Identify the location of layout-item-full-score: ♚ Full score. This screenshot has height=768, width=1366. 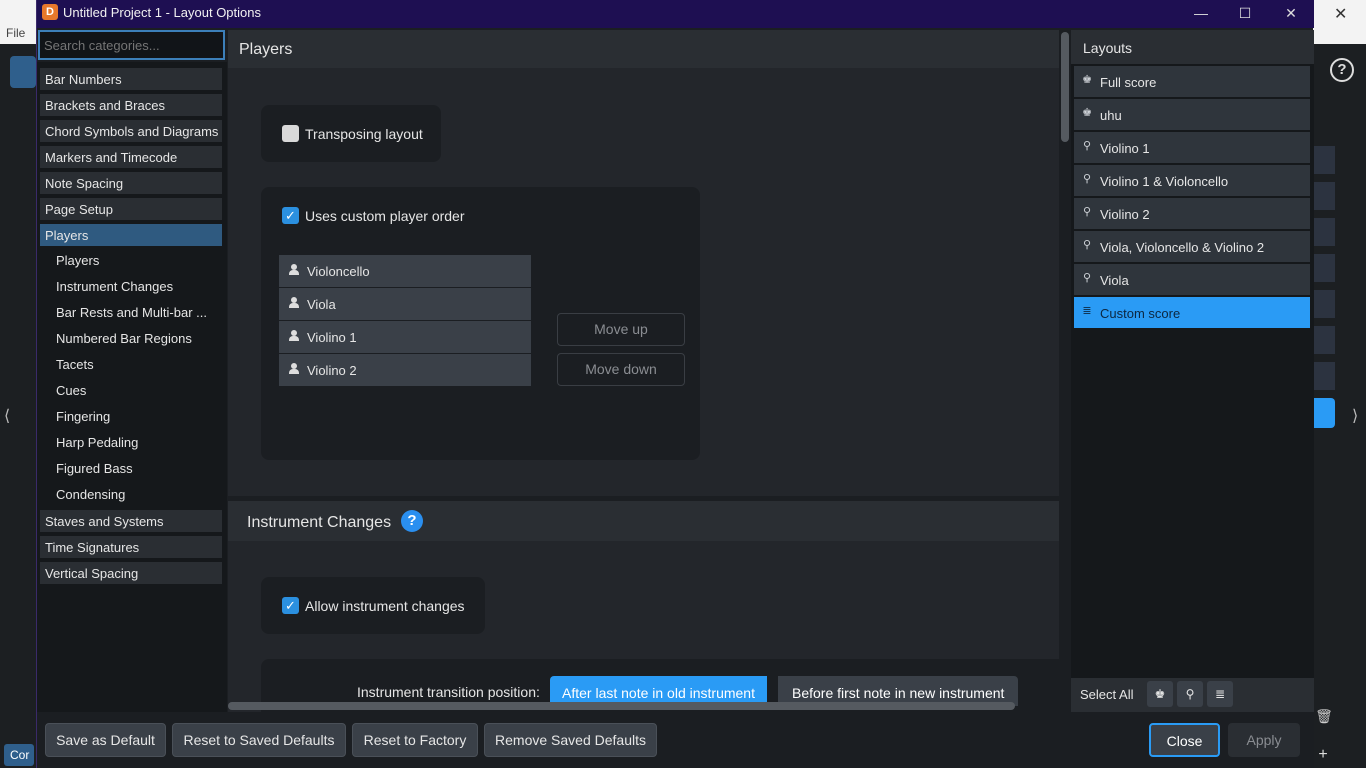
(1192, 81).